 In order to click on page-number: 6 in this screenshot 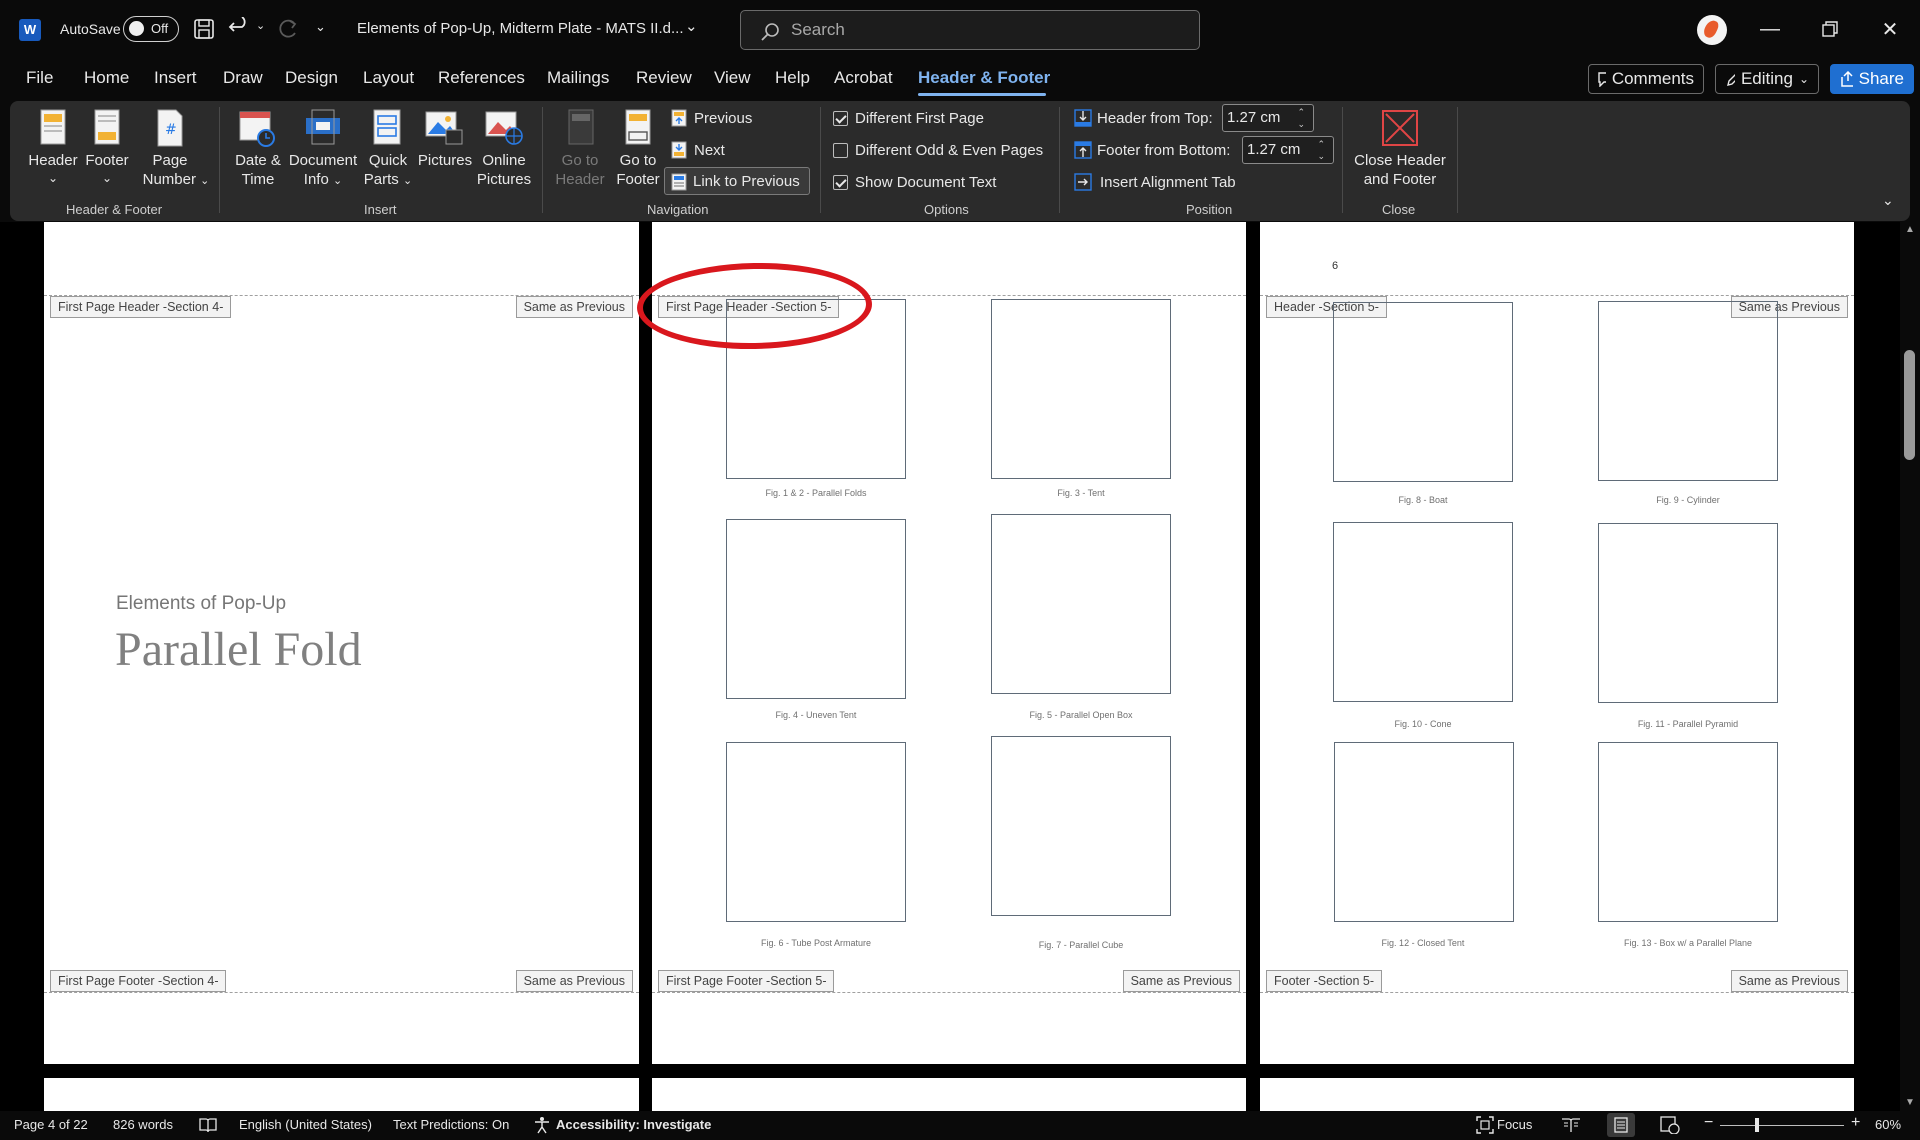, I will do `click(1335, 266)`.